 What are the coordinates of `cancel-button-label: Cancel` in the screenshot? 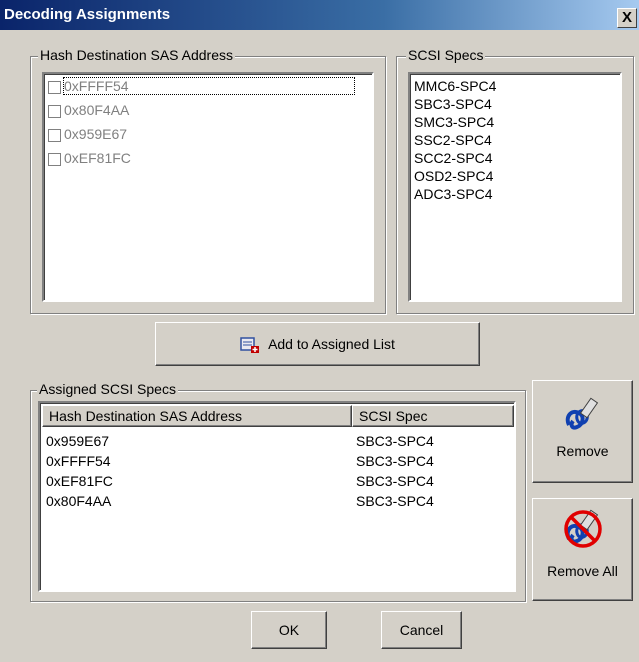 It's located at (421, 630).